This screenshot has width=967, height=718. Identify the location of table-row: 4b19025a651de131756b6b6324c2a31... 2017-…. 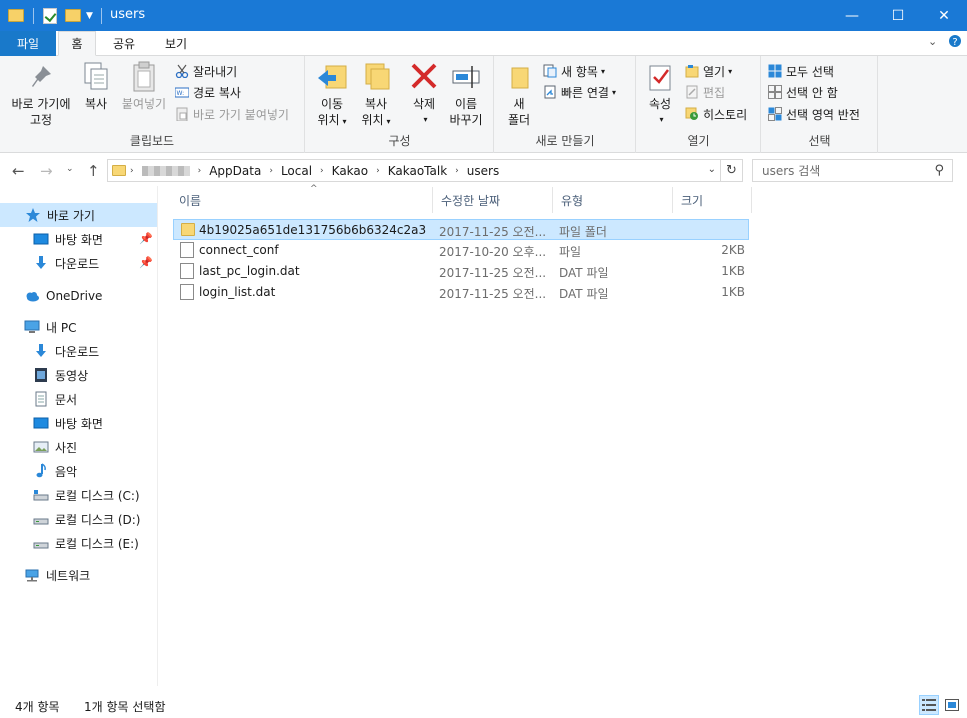
(461, 229).